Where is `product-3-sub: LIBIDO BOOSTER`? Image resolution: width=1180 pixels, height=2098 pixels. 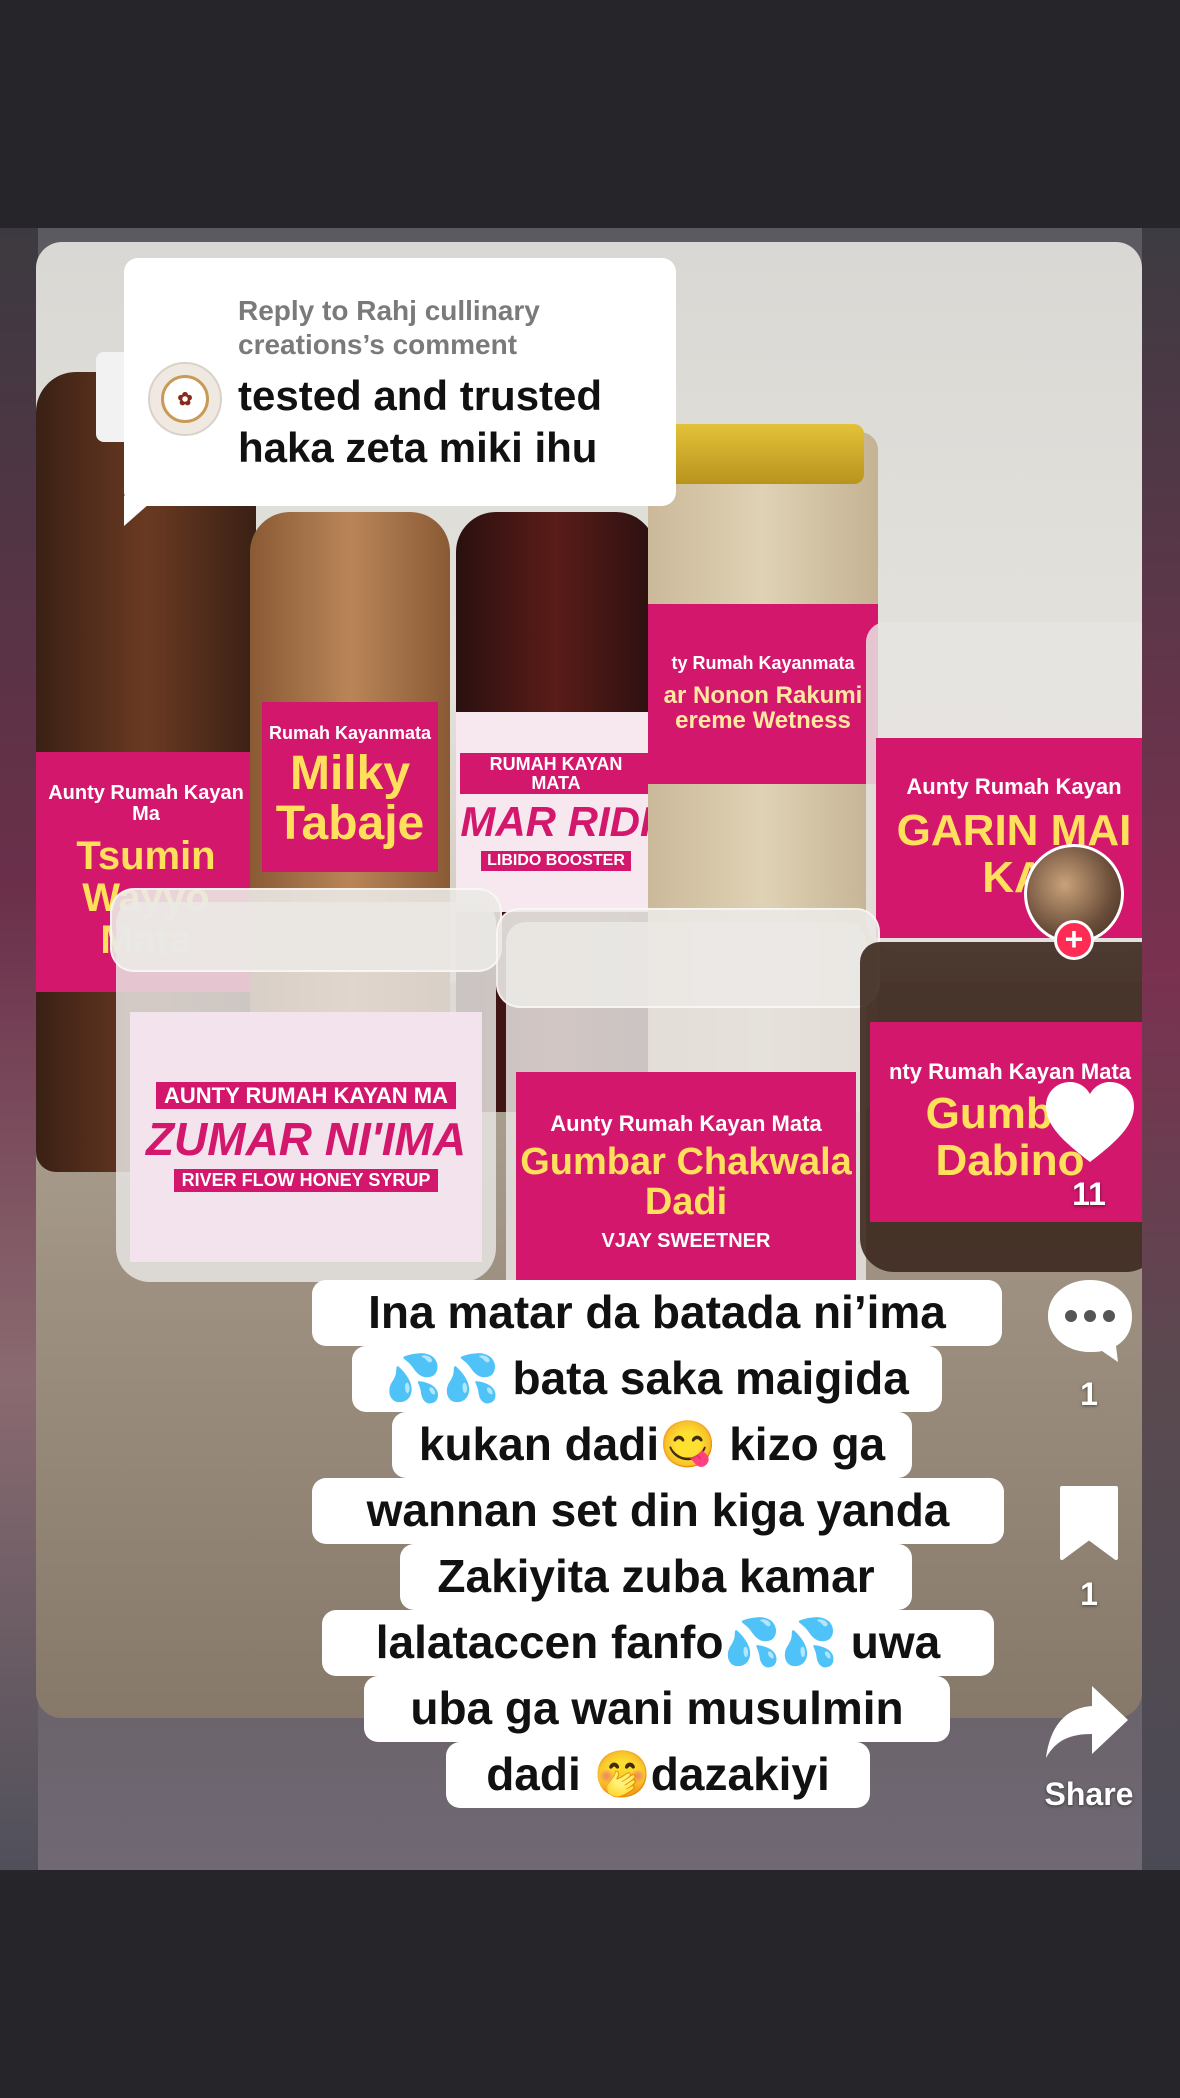
product-3-sub: LIBIDO BOOSTER is located at coordinates (556, 861).